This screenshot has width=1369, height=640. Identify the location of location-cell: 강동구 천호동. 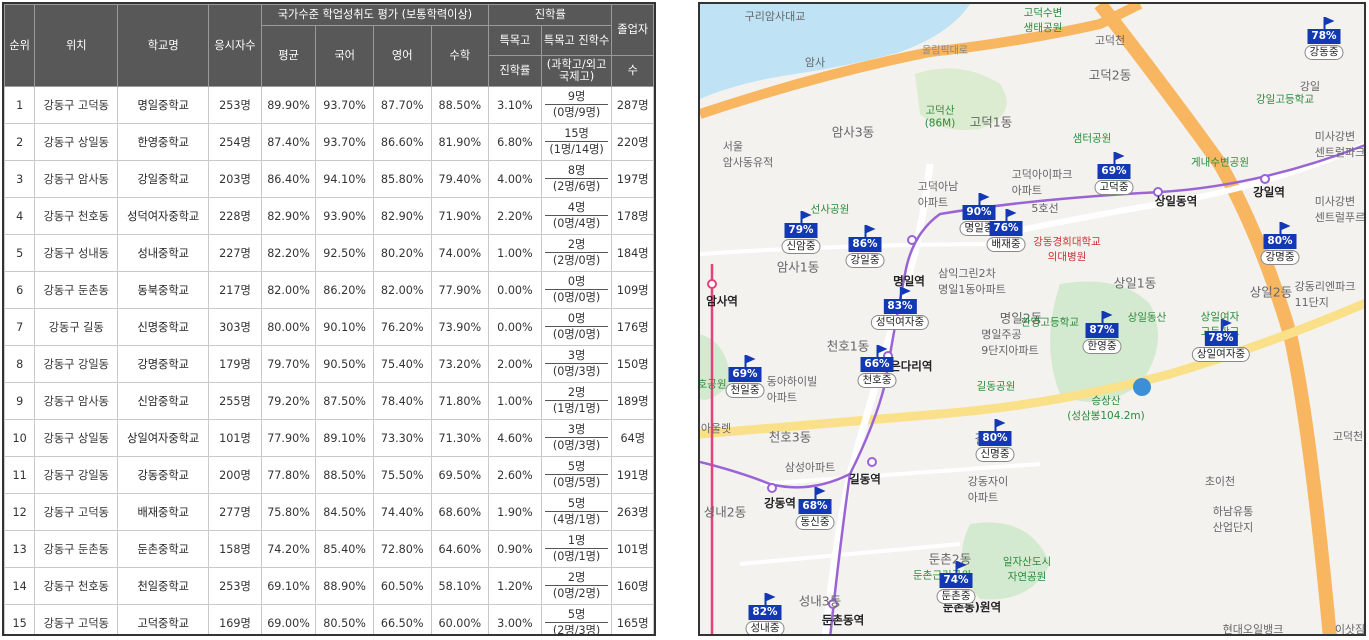
(76, 216).